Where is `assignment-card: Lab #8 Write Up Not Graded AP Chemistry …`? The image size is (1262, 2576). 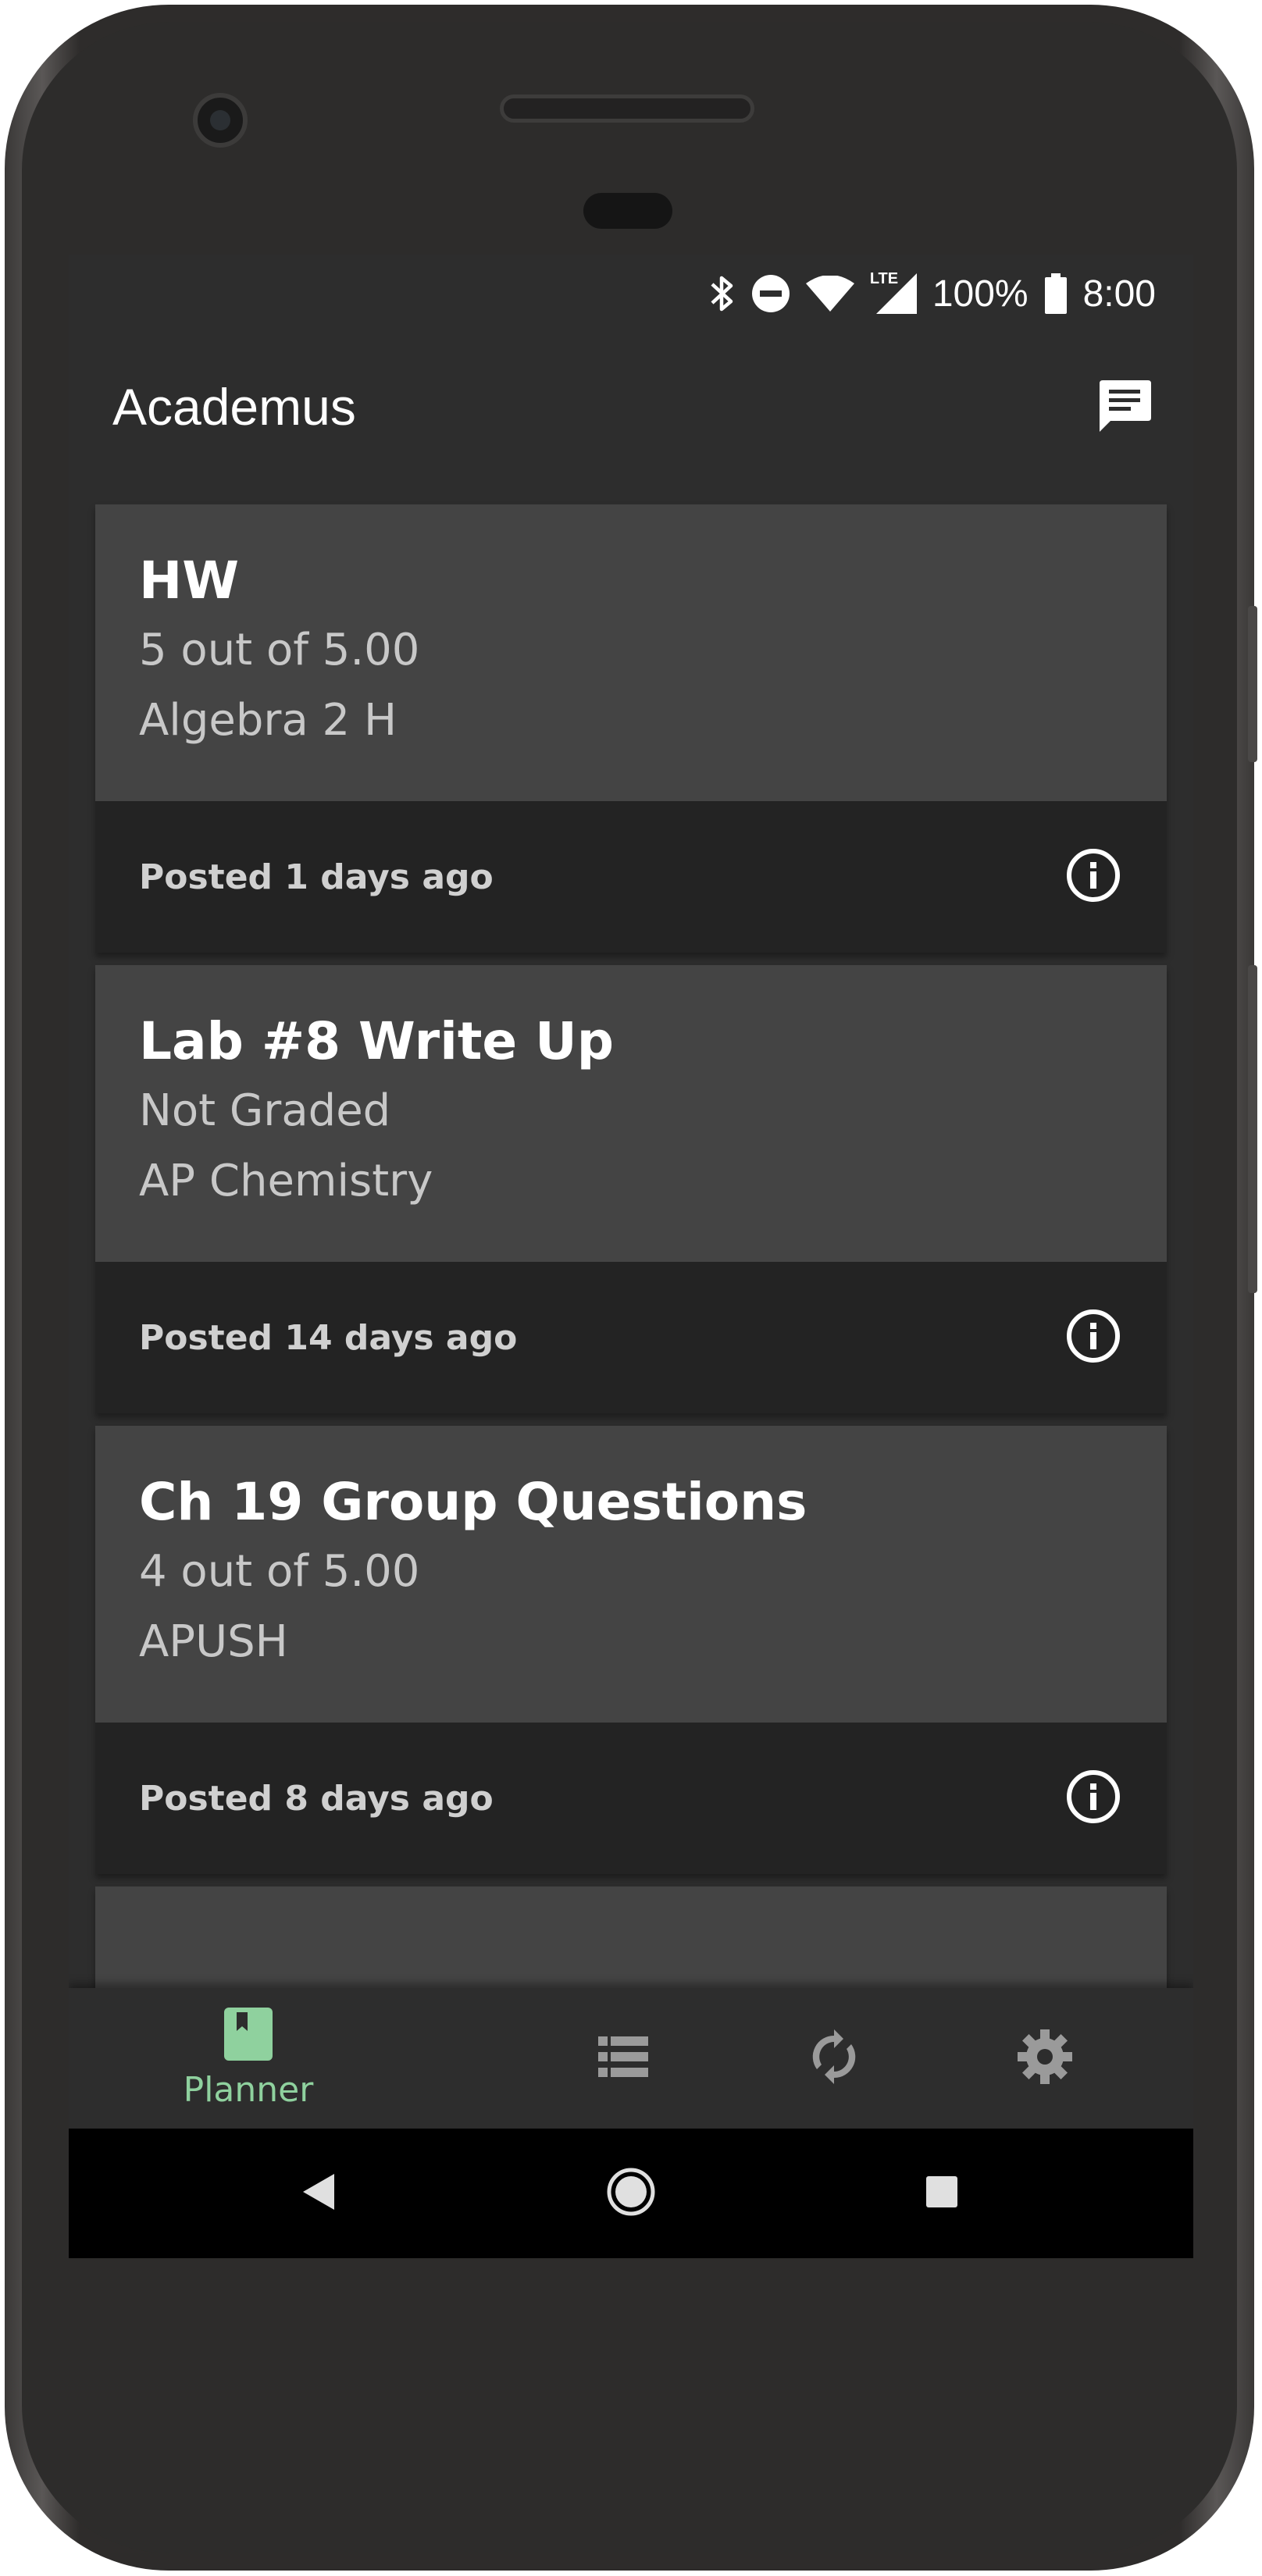
assignment-card: Lab #8 Write Up Not Graded AP Chemistry … is located at coordinates (631, 1189).